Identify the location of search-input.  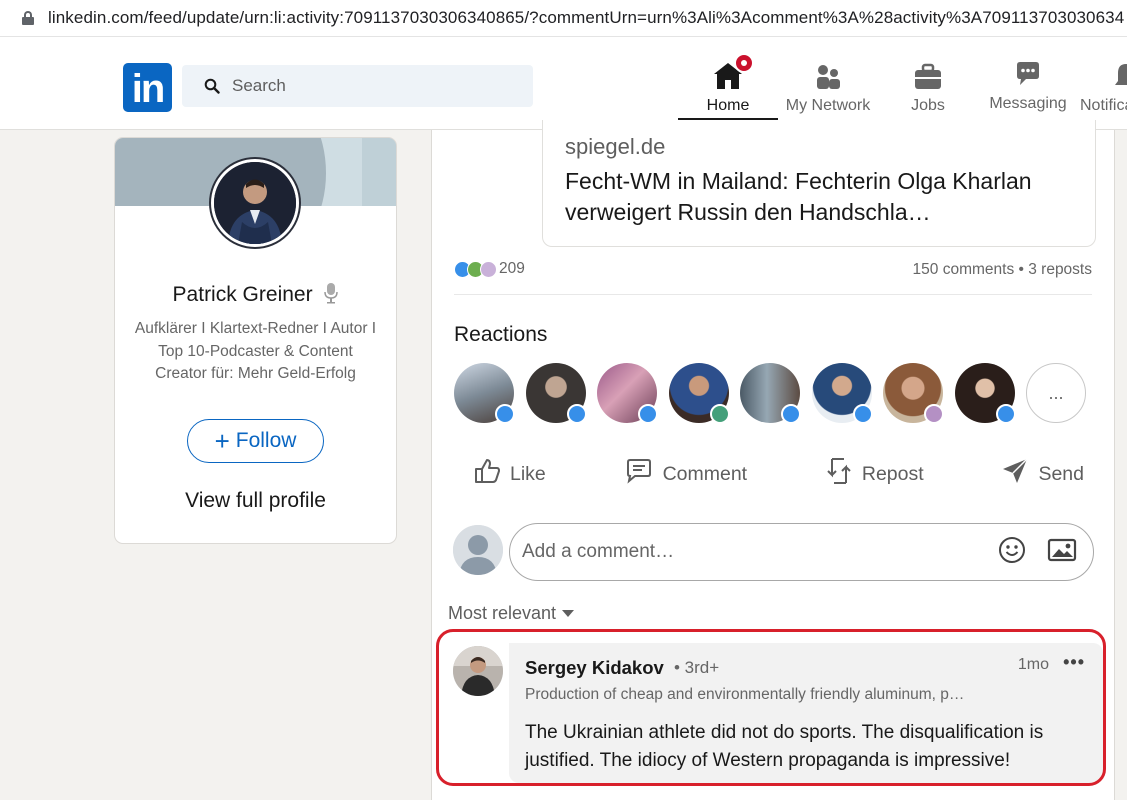
(372, 86).